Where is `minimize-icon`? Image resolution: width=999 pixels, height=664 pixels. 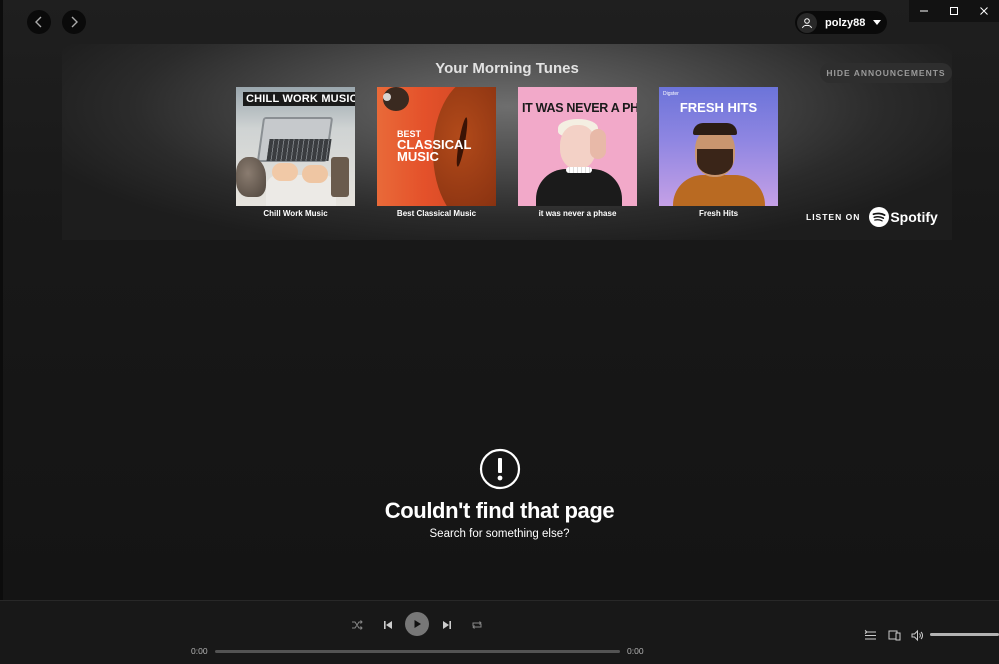
minimize-icon is located at coordinates (924, 11).